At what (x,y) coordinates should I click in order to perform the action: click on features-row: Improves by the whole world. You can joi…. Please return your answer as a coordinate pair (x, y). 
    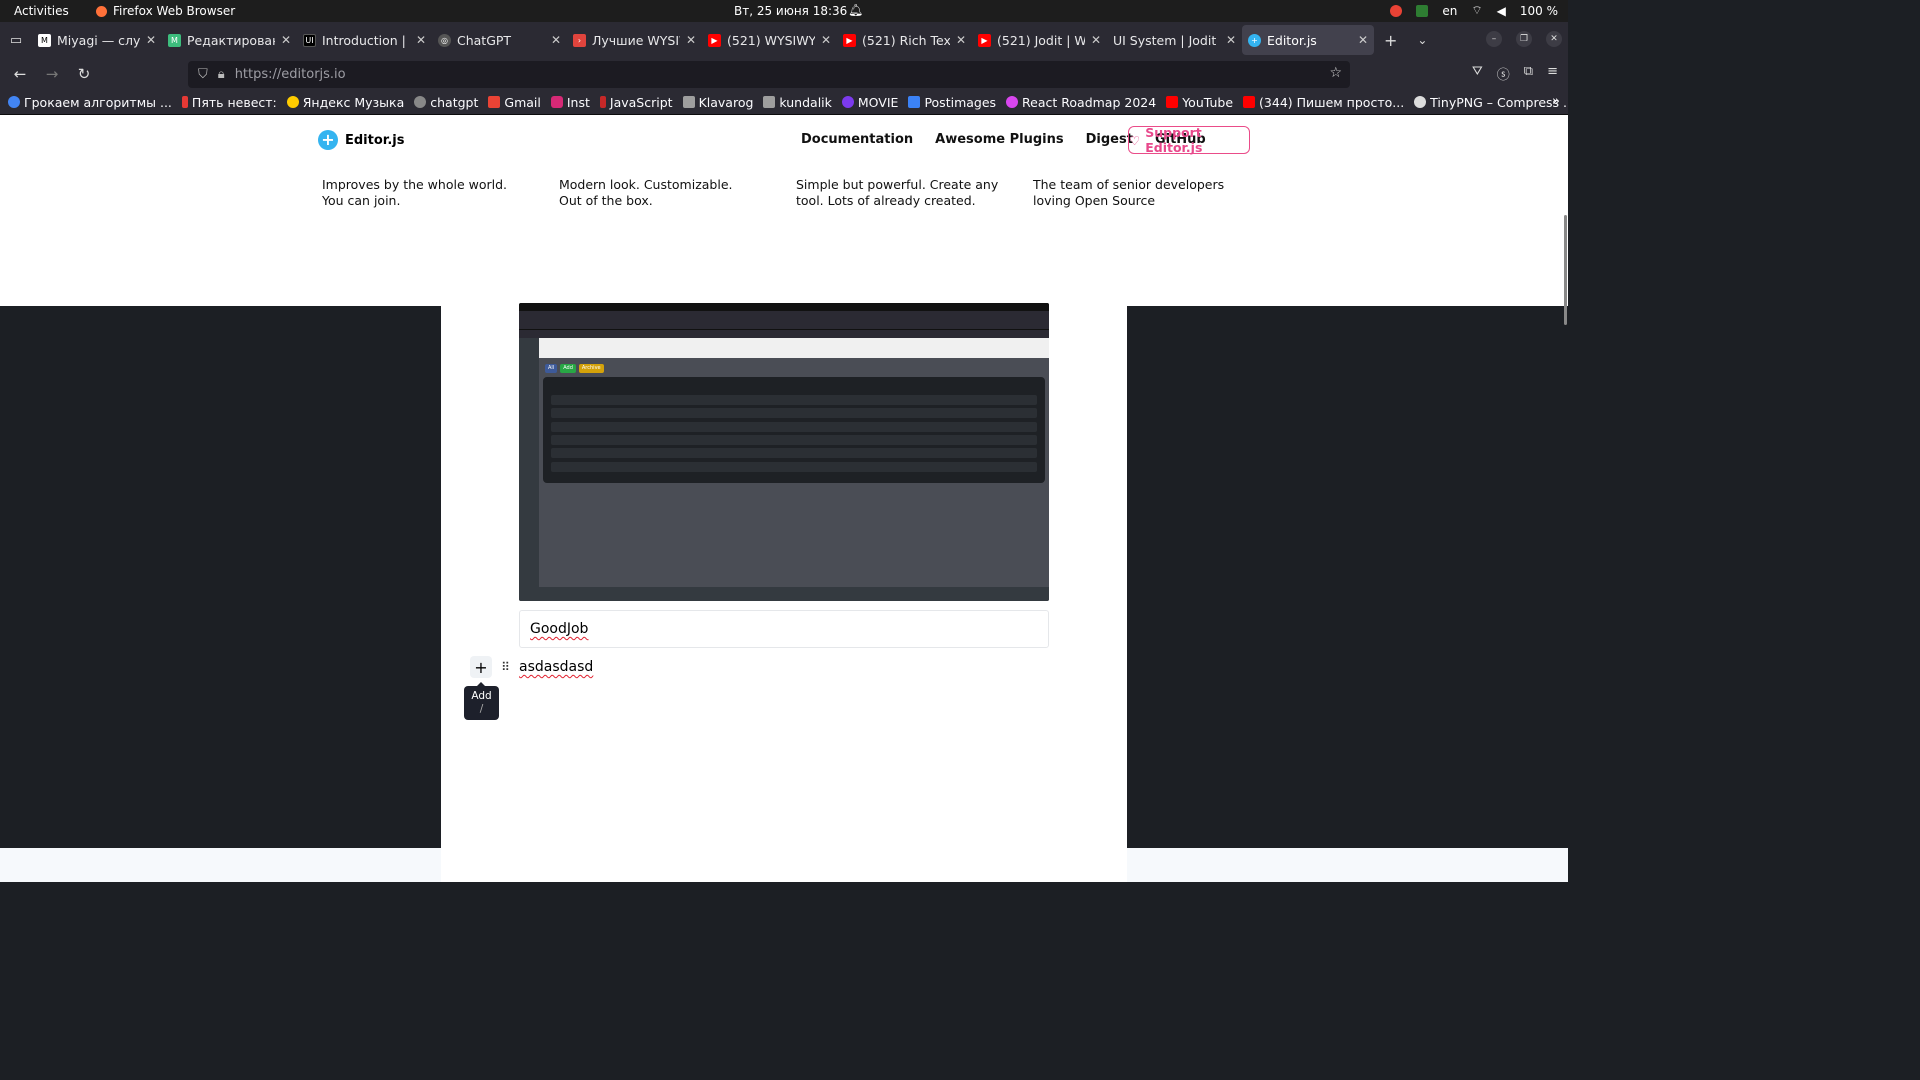
    Looking at the image, I should click on (796, 193).